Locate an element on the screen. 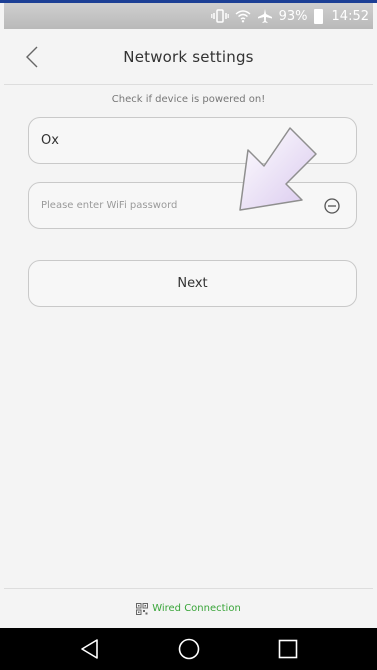 The width and height of the screenshot is (377, 670). chevron-left-icon is located at coordinates (32, 57).